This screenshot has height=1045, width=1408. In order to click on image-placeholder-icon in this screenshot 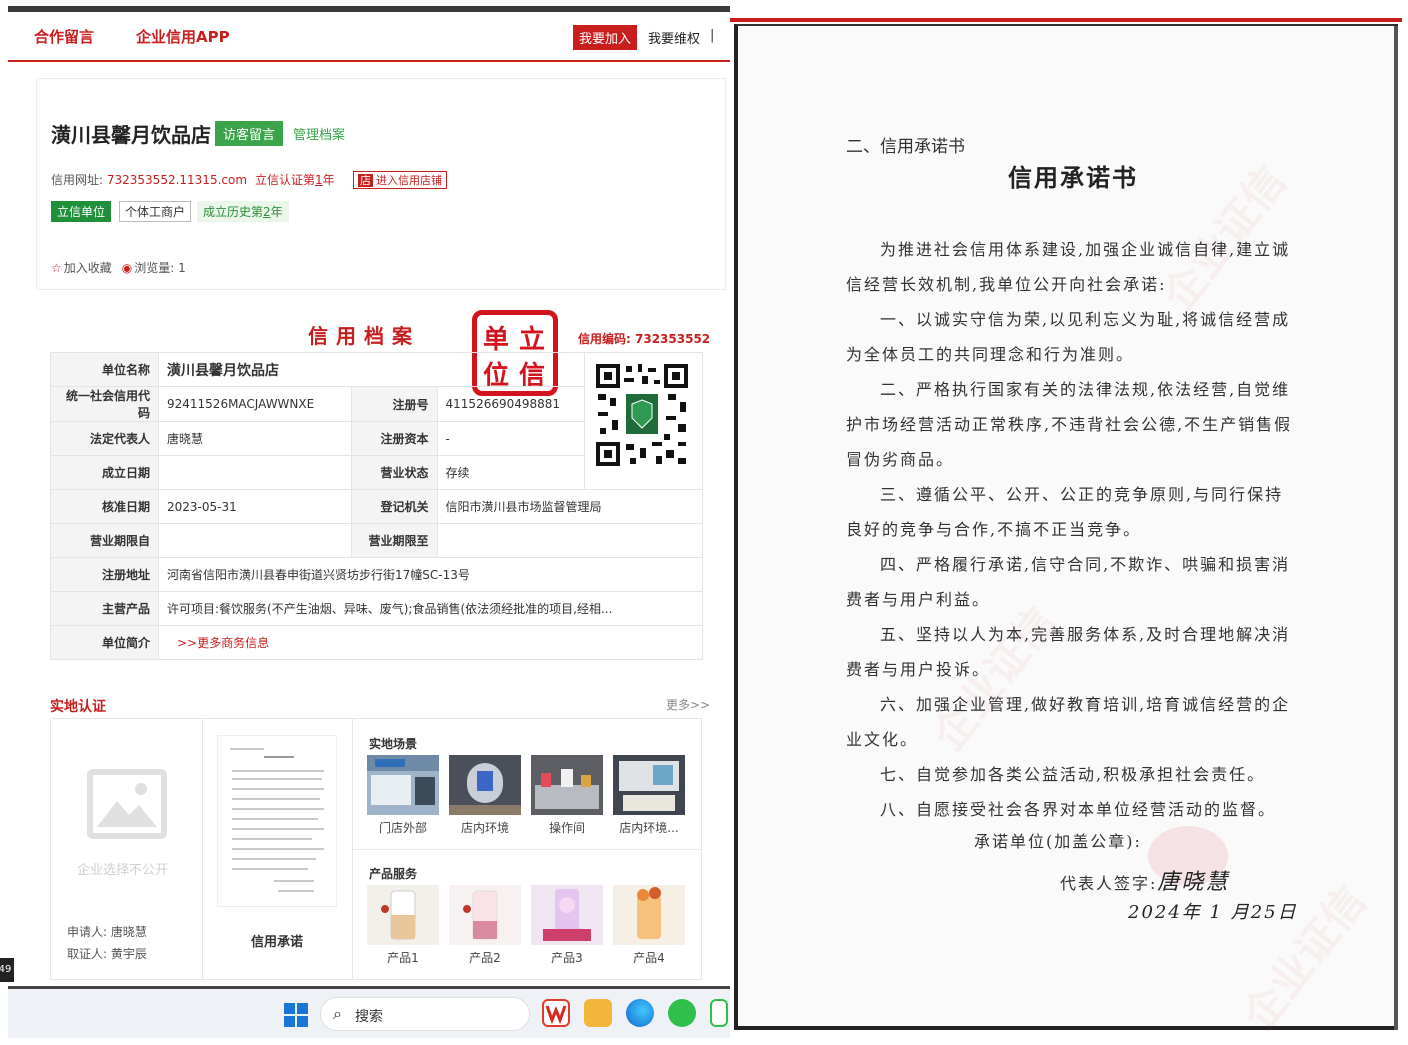, I will do `click(127, 804)`.